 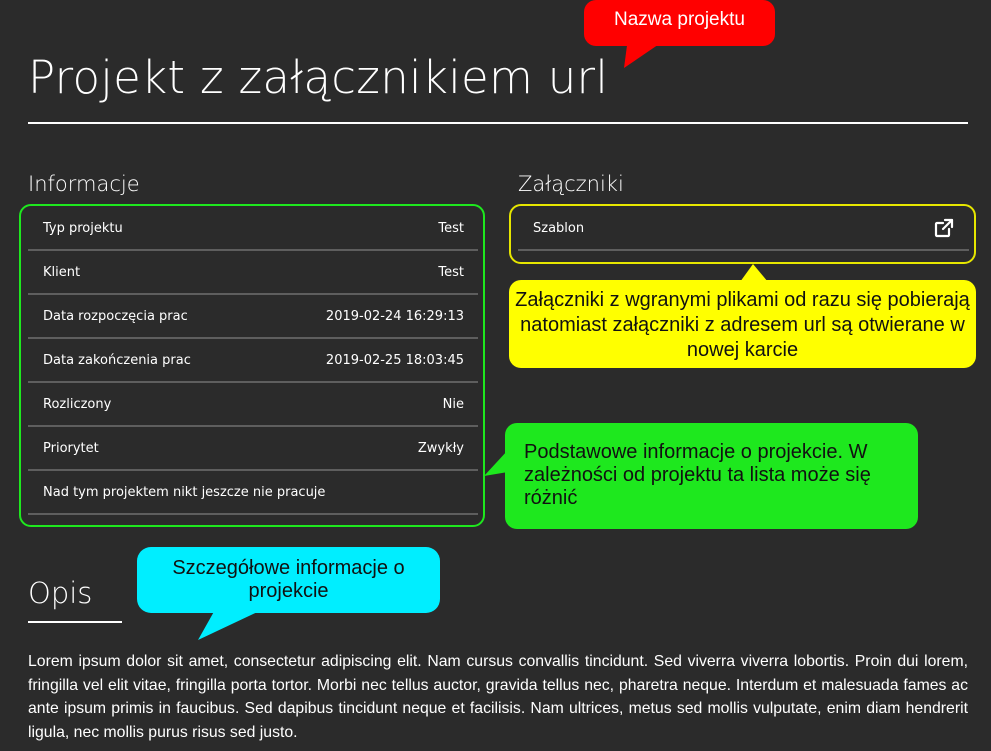 I want to click on info-row-client: Klient Test, so click(x=253, y=273).